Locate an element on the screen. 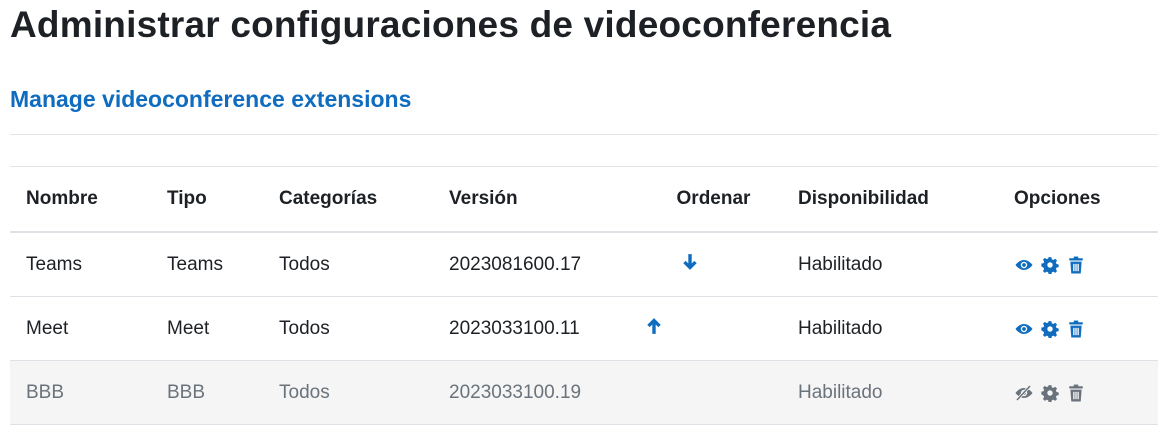 This screenshot has height=434, width=1168. cell-type: BBB is located at coordinates (207, 392).